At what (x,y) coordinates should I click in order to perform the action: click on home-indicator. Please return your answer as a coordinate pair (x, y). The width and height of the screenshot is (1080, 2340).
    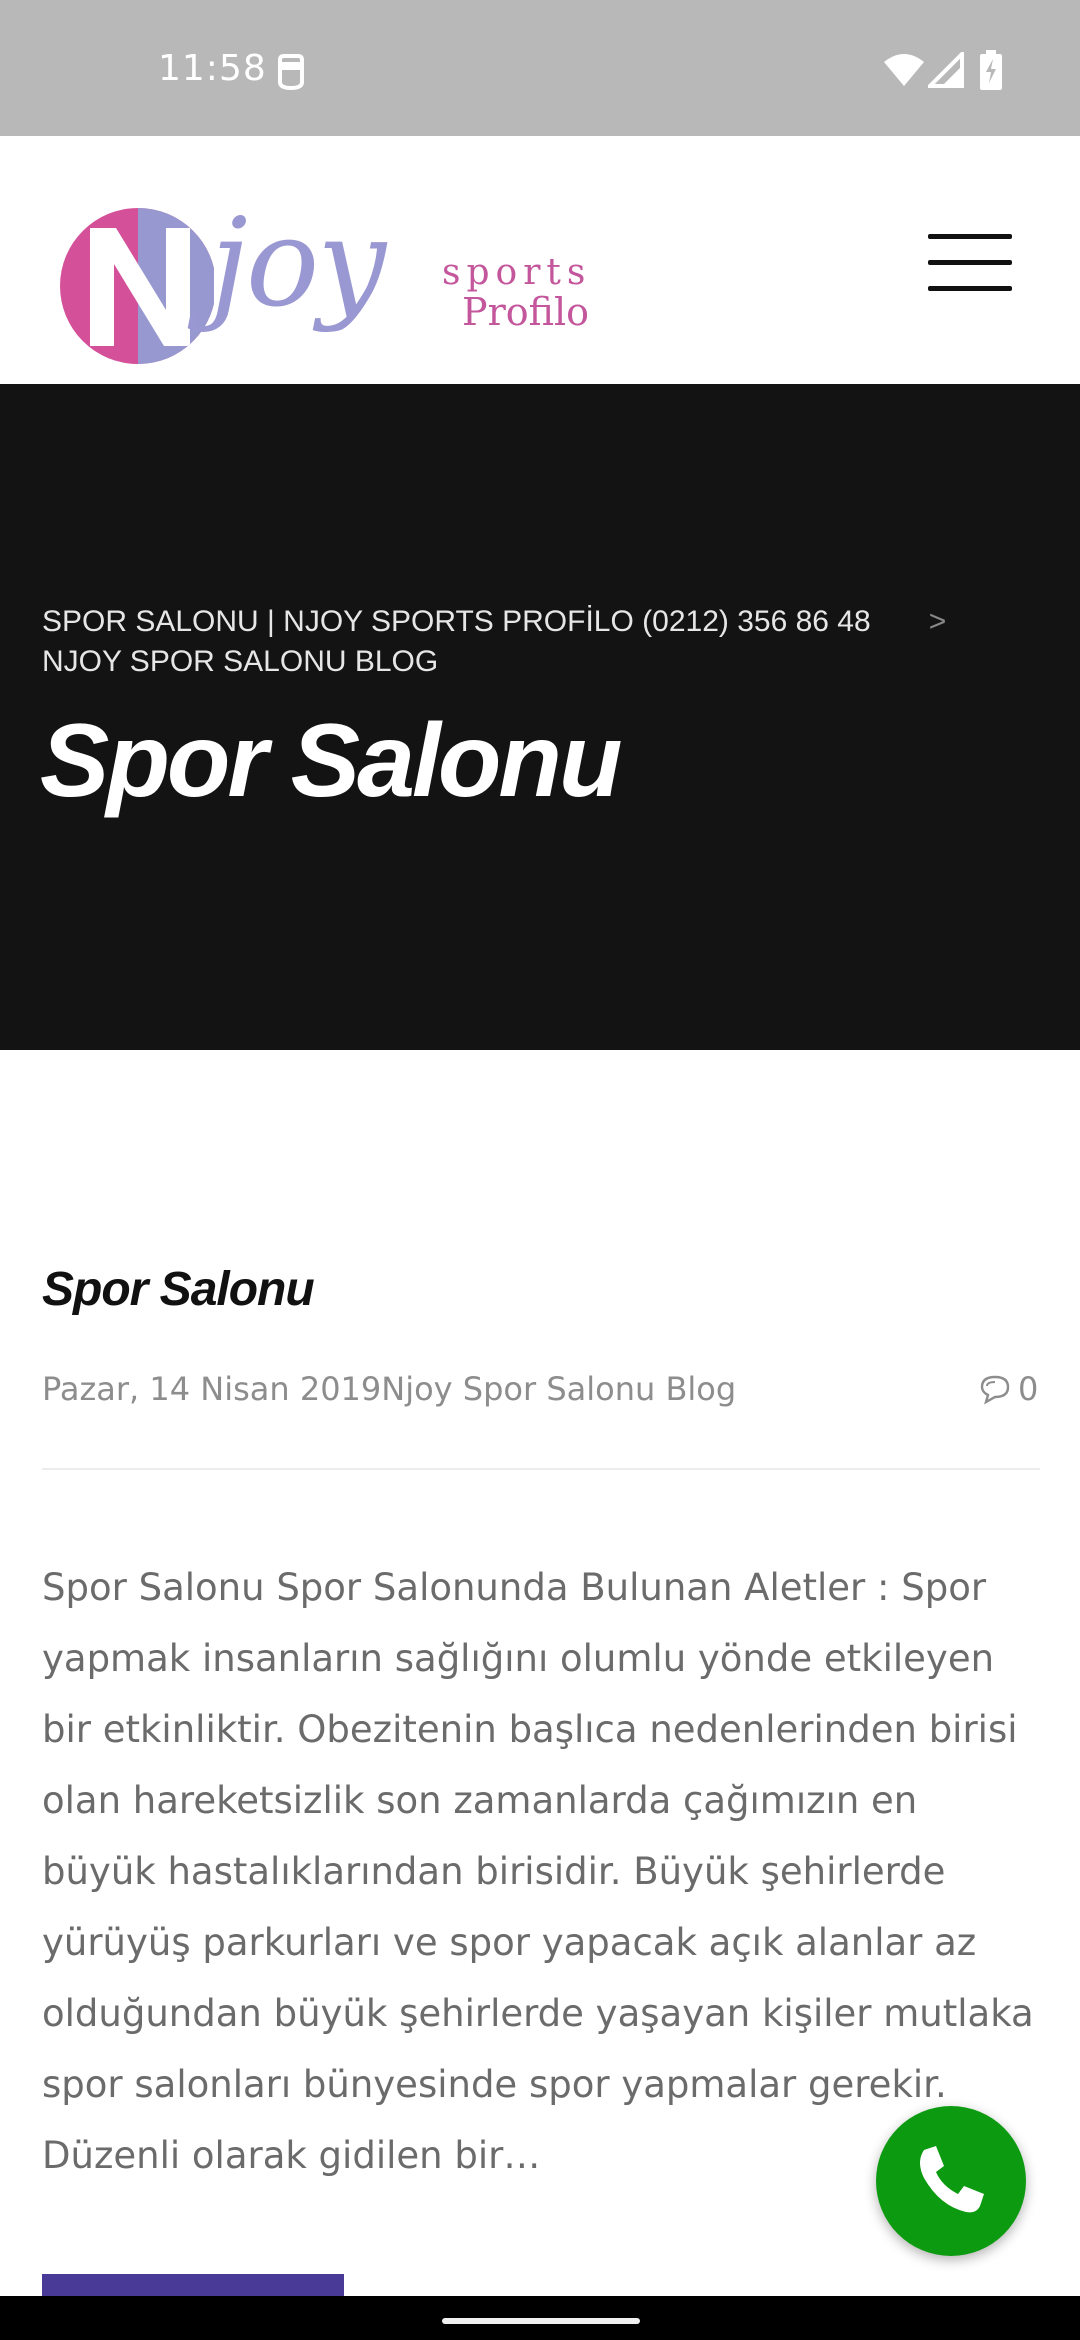
    Looking at the image, I should click on (541, 2321).